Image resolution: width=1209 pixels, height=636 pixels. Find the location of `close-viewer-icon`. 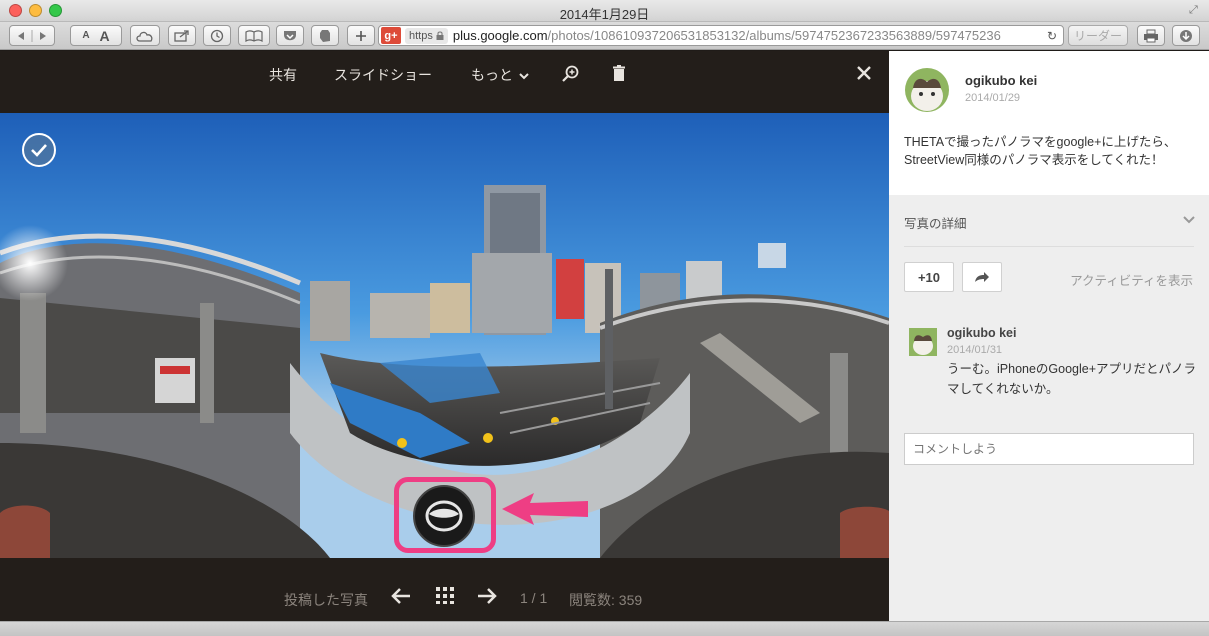

close-viewer-icon is located at coordinates (864, 74).